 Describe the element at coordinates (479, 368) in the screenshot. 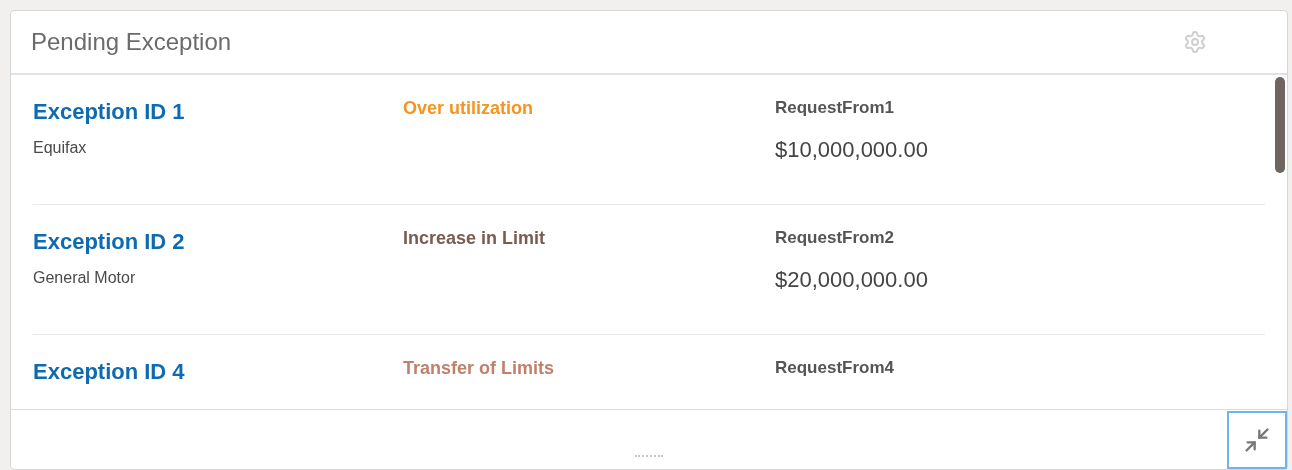

I see `exception-type: Transfer of Limits` at that location.